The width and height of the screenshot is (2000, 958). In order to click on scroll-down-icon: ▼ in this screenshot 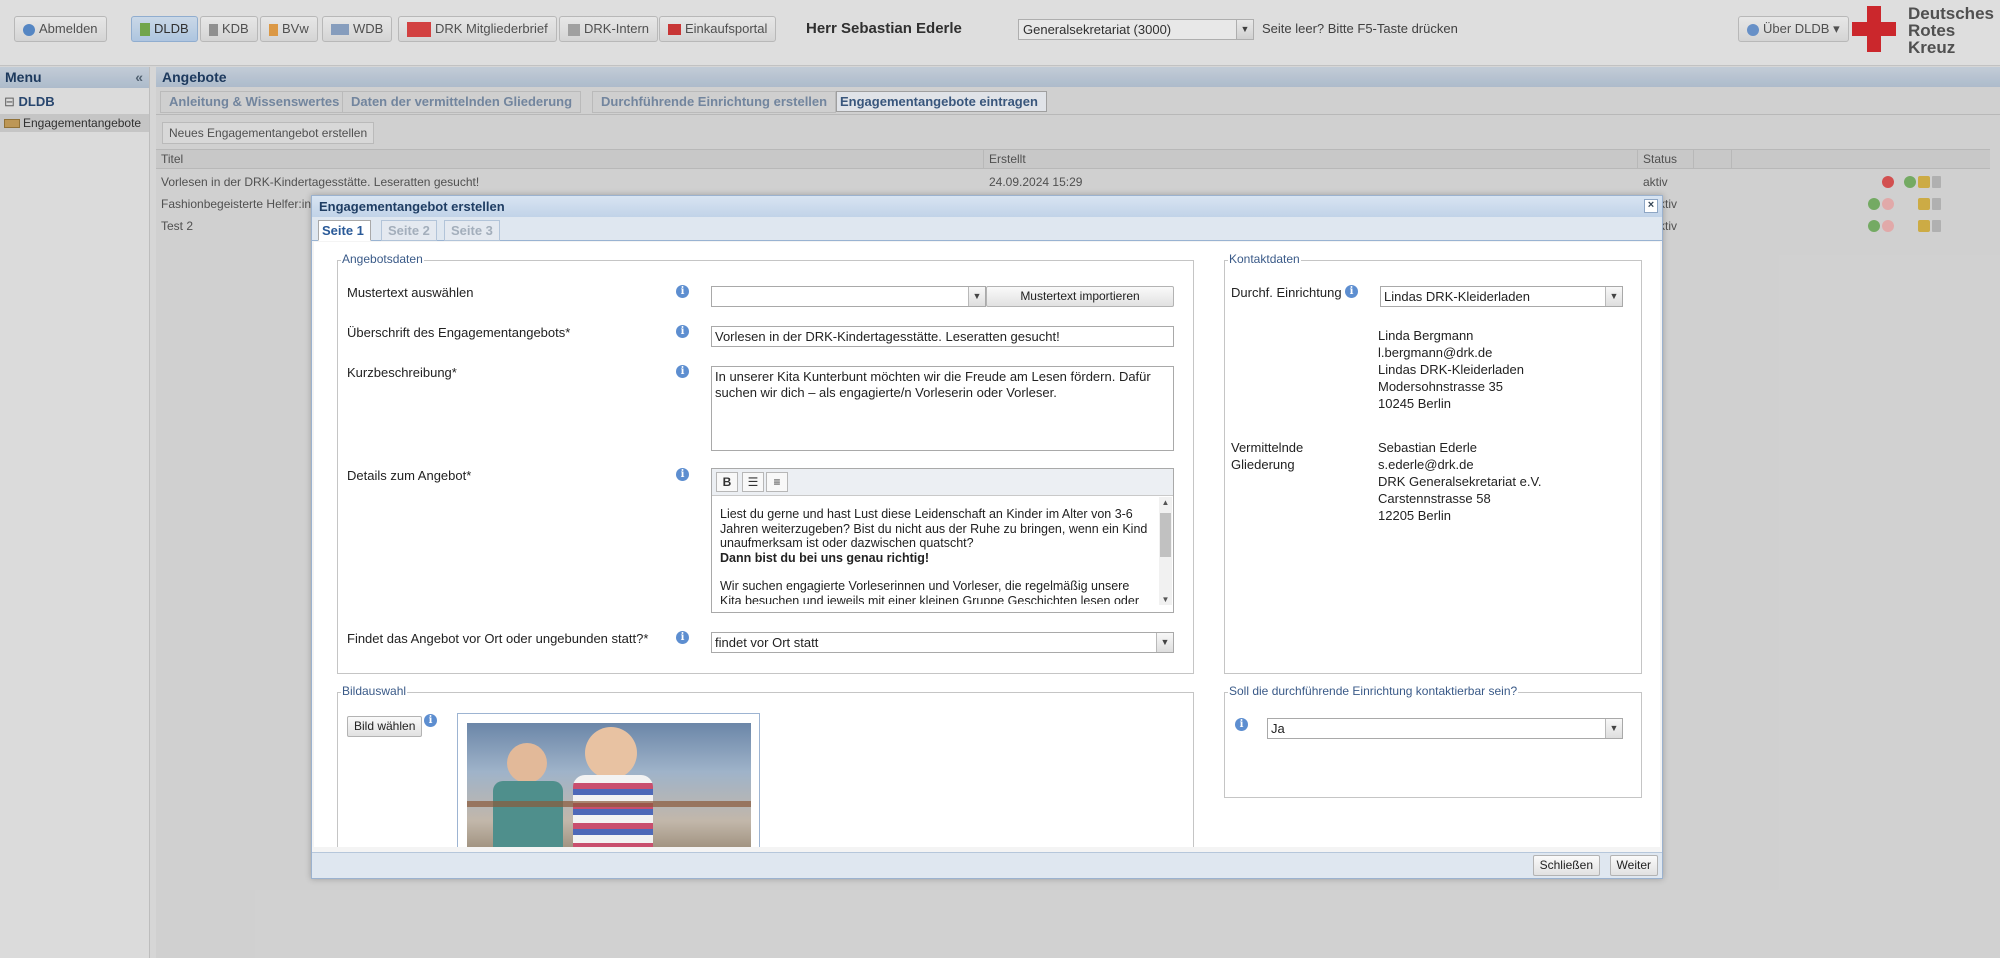, I will do `click(1165, 599)`.